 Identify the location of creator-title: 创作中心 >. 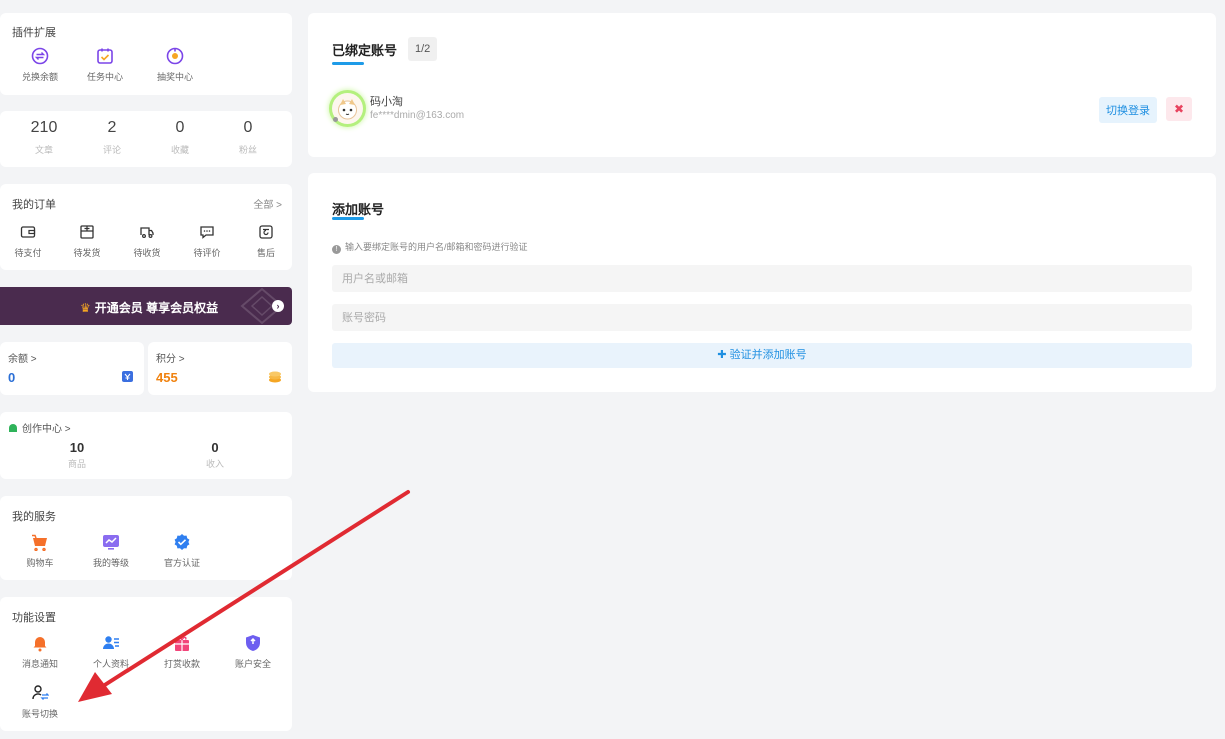
(46, 427).